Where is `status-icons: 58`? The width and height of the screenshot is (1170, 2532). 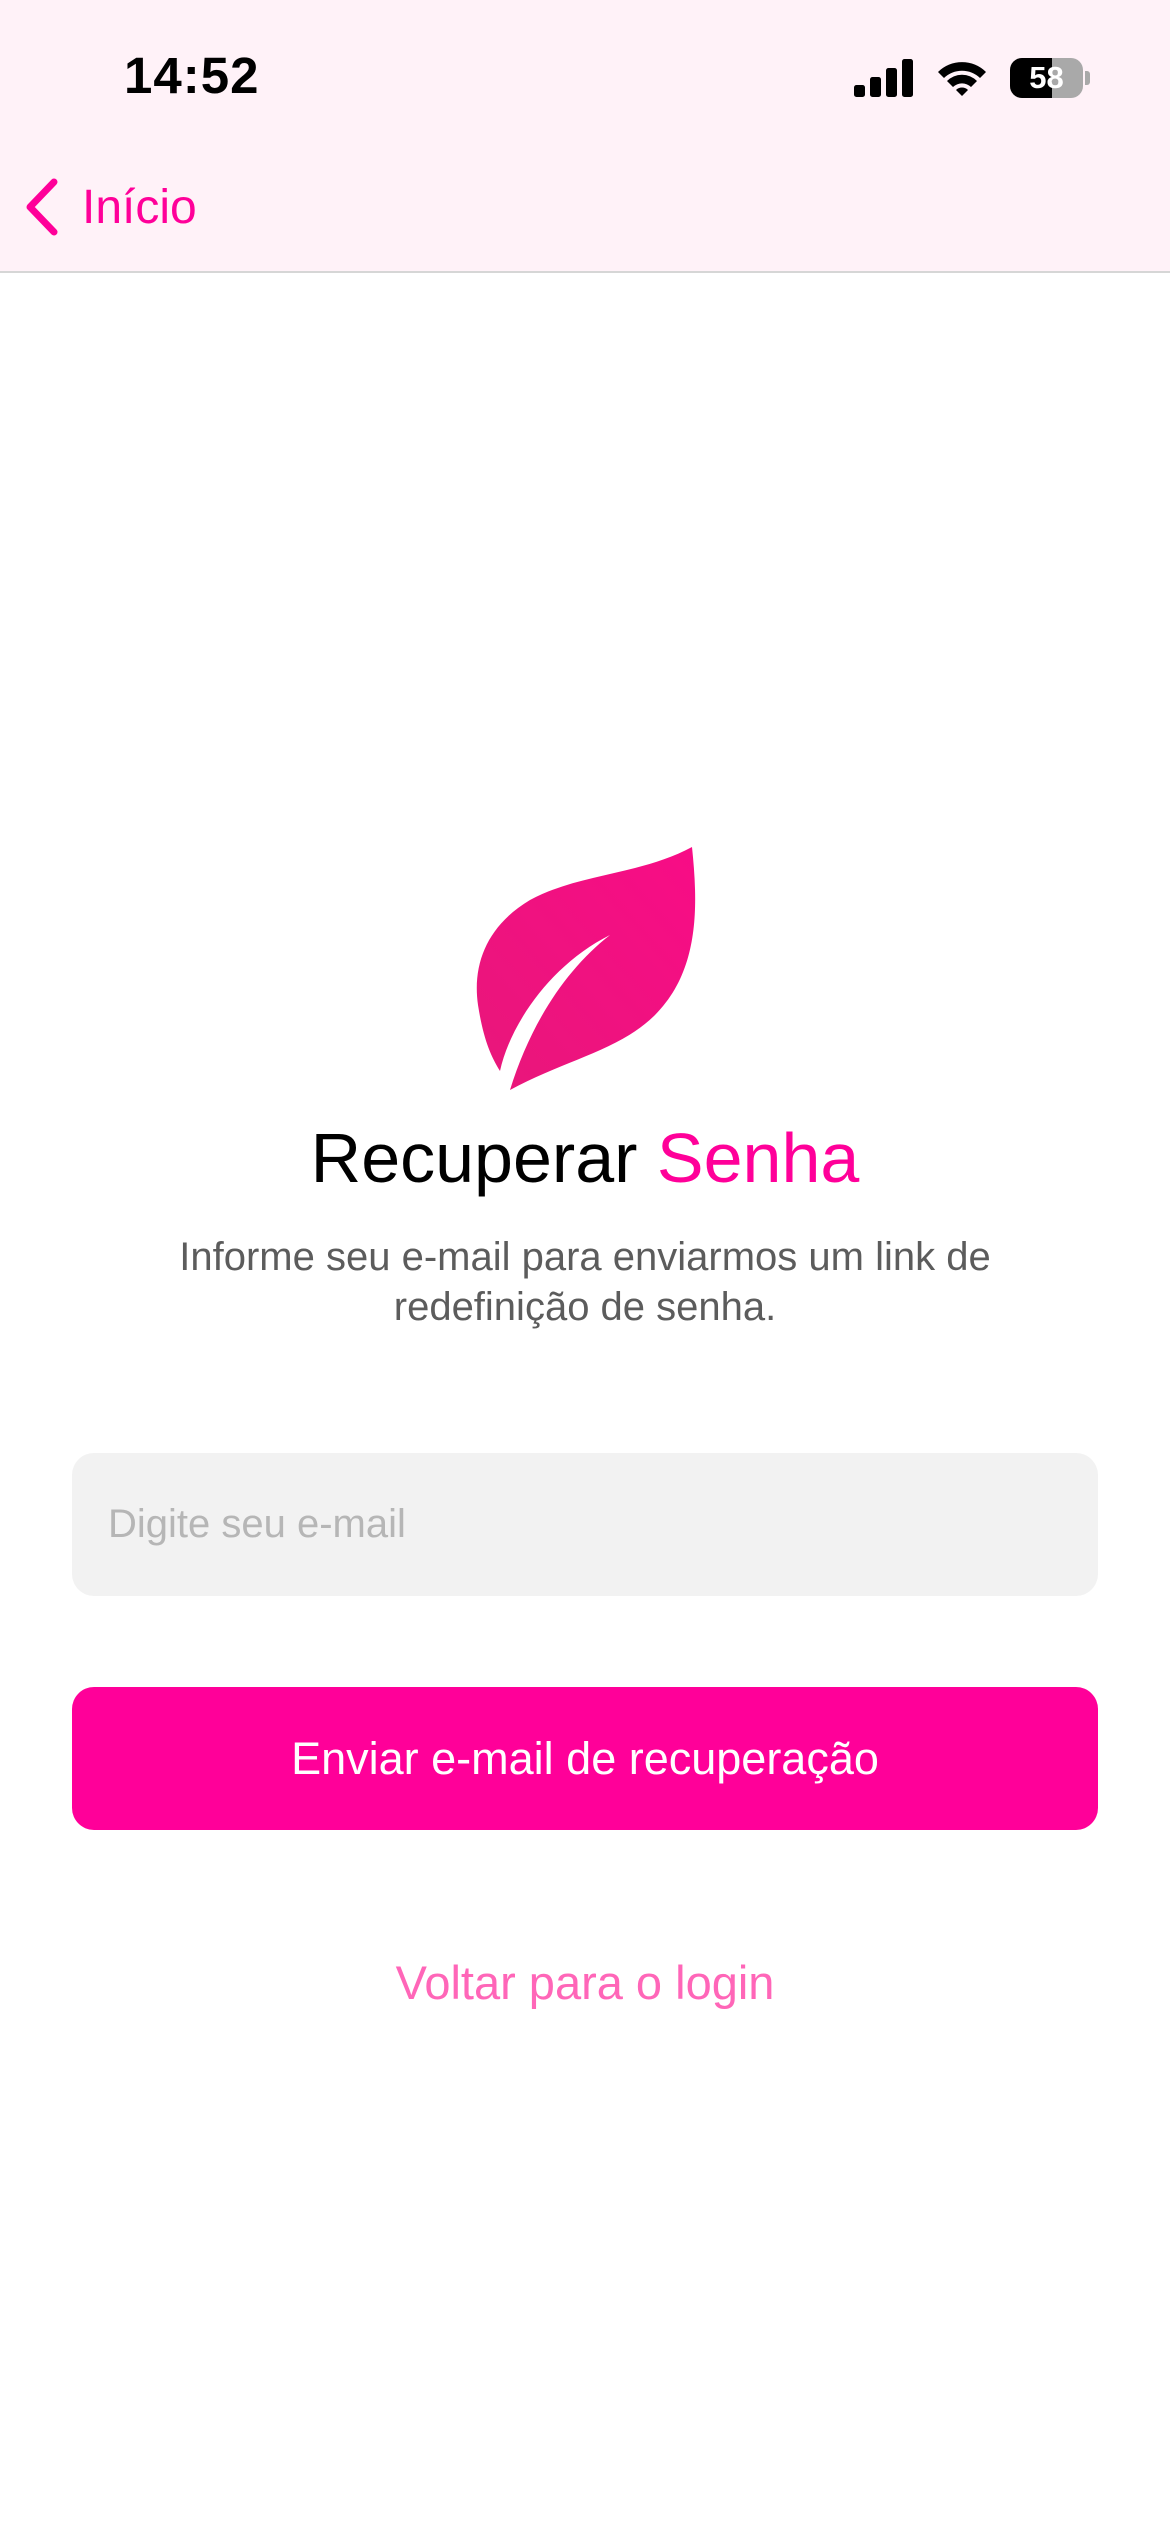 status-icons: 58 is located at coordinates (972, 78).